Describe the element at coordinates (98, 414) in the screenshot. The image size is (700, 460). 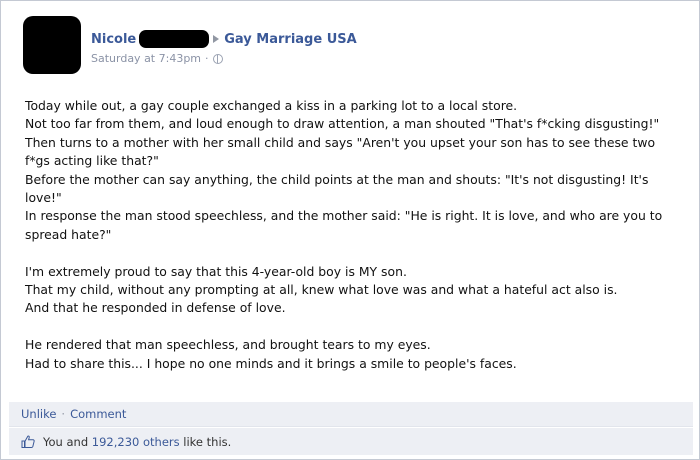
I see `comment-button: Comment` at that location.